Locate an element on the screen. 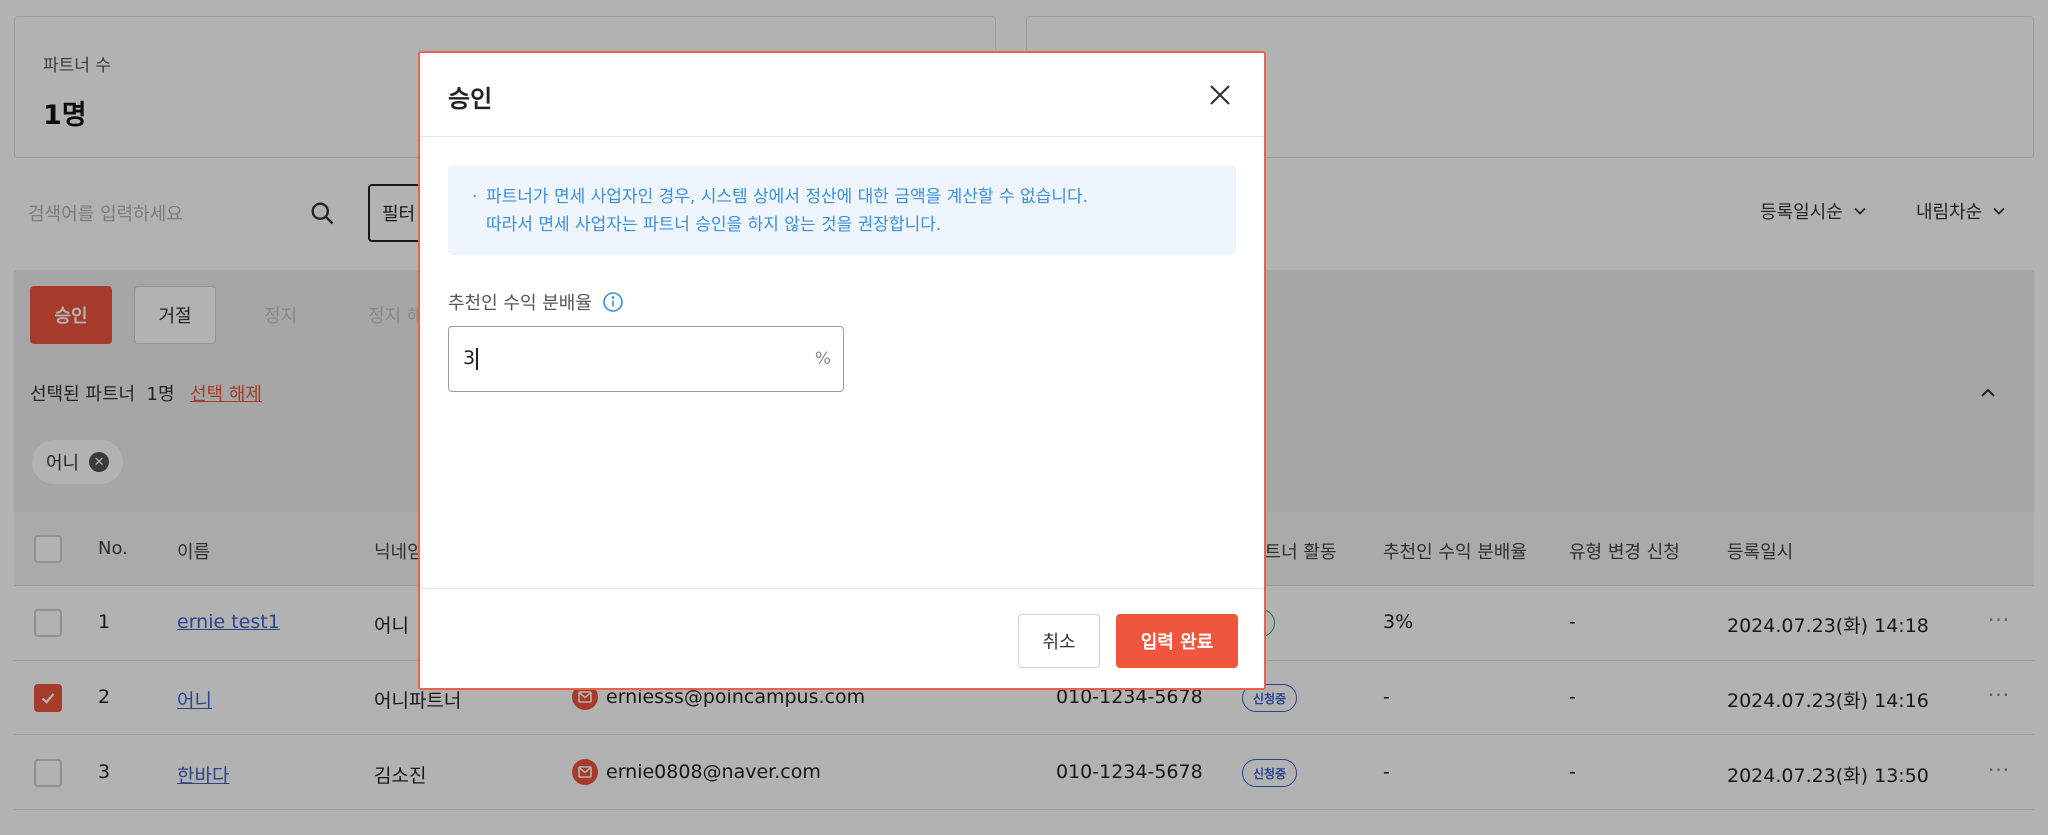 This screenshot has width=2048, height=835. text-caret is located at coordinates (477, 358).